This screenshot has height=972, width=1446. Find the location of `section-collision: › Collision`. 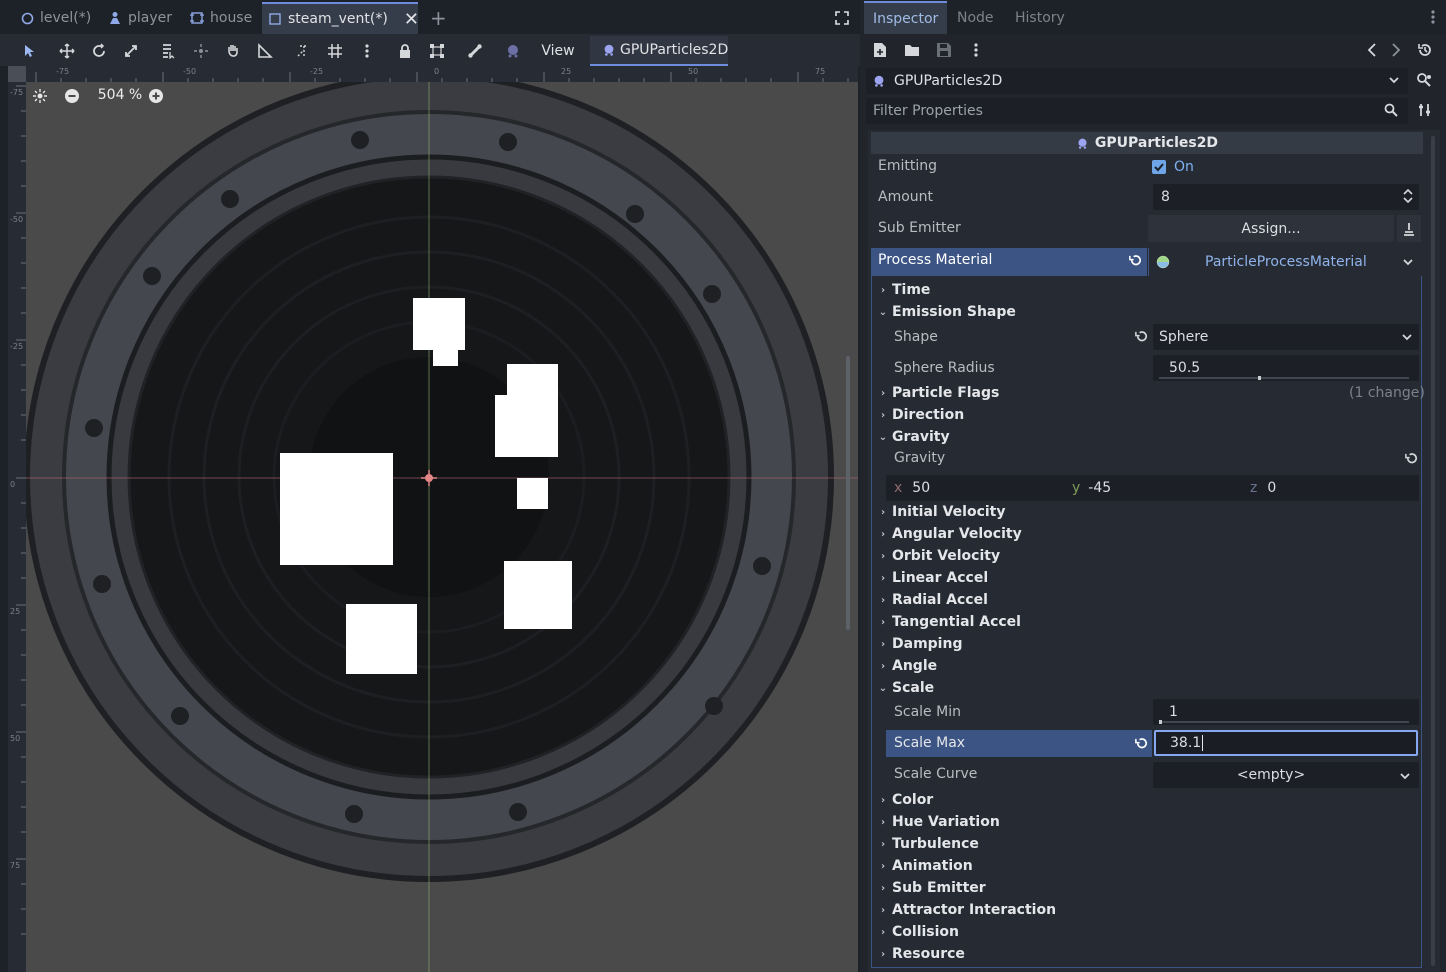

section-collision: › Collision is located at coordinates (918, 932).